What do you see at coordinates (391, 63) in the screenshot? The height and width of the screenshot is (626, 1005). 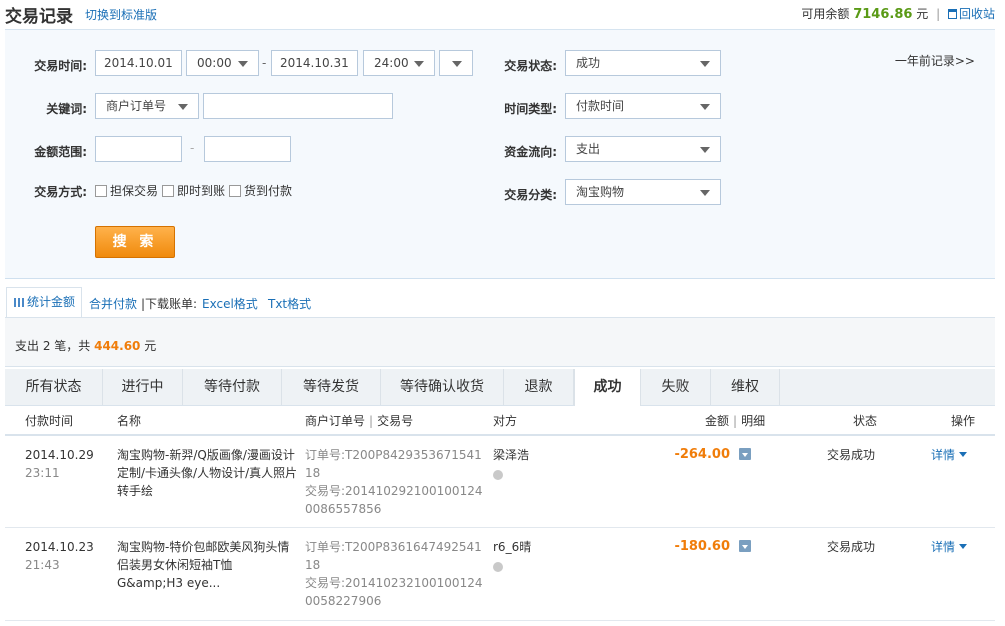 I see `end-time-value: 24:00` at bounding box center [391, 63].